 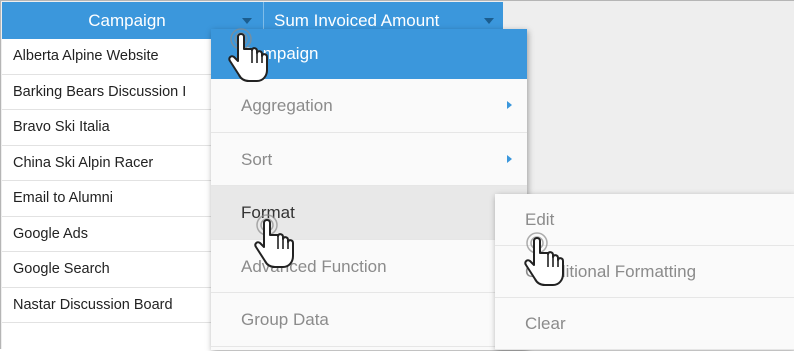 What do you see at coordinates (314, 266) in the screenshot?
I see `menu-item-label: Advanced Function` at bounding box center [314, 266].